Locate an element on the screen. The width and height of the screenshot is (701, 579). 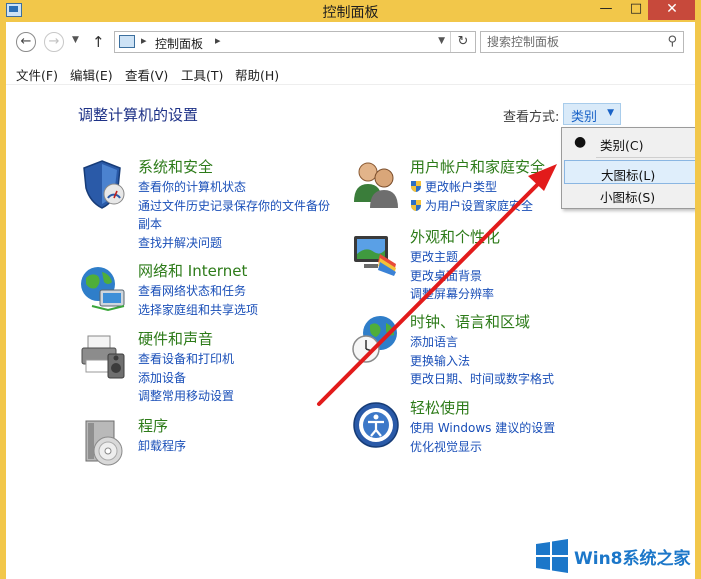
annotation-arrow is located at coordinates (437, 285).